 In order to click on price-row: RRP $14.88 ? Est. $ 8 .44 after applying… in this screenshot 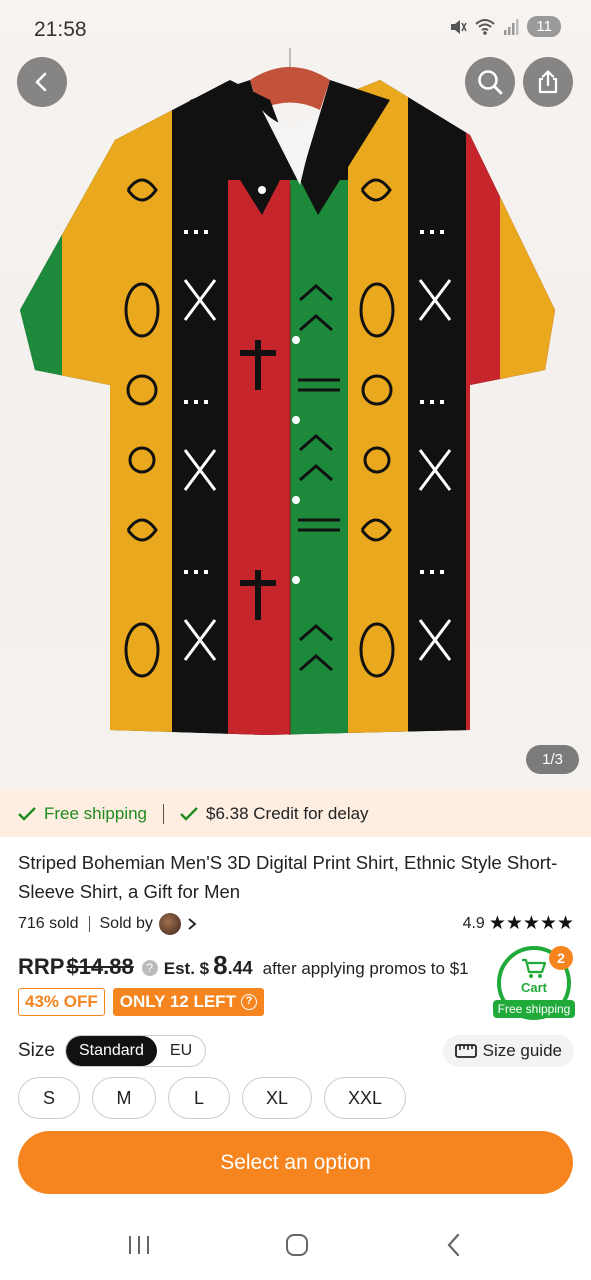, I will do `click(258, 968)`.